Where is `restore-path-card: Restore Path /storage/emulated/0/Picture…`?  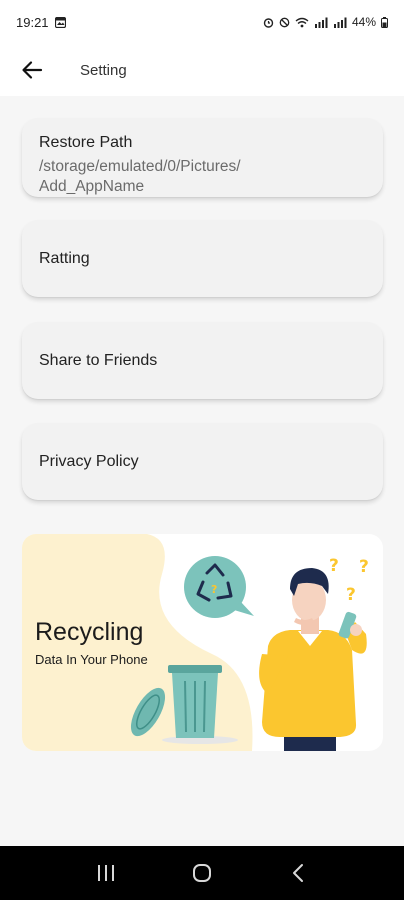 restore-path-card: Restore Path /storage/emulated/0/Picture… is located at coordinates (202, 157).